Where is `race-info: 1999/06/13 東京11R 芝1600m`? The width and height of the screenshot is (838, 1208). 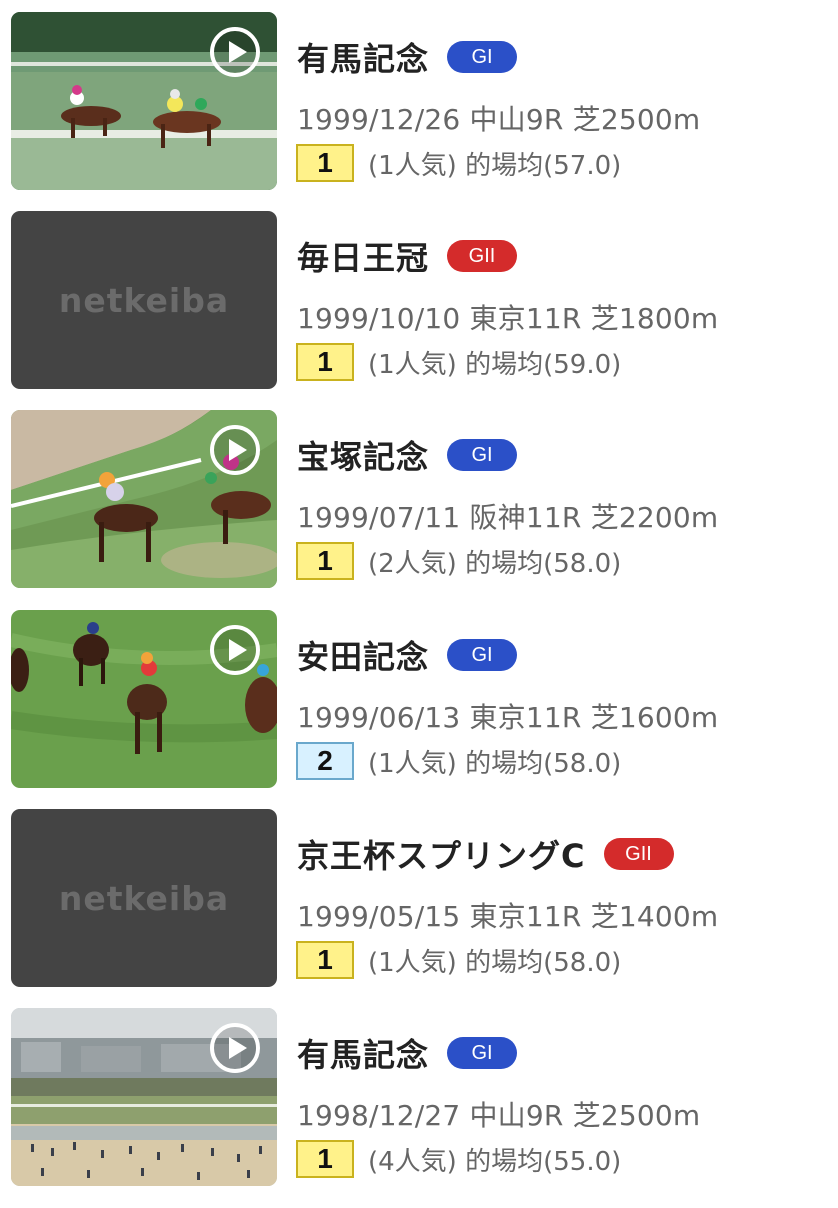 race-info: 1999/06/13 東京11R 芝1600m is located at coordinates (508, 717).